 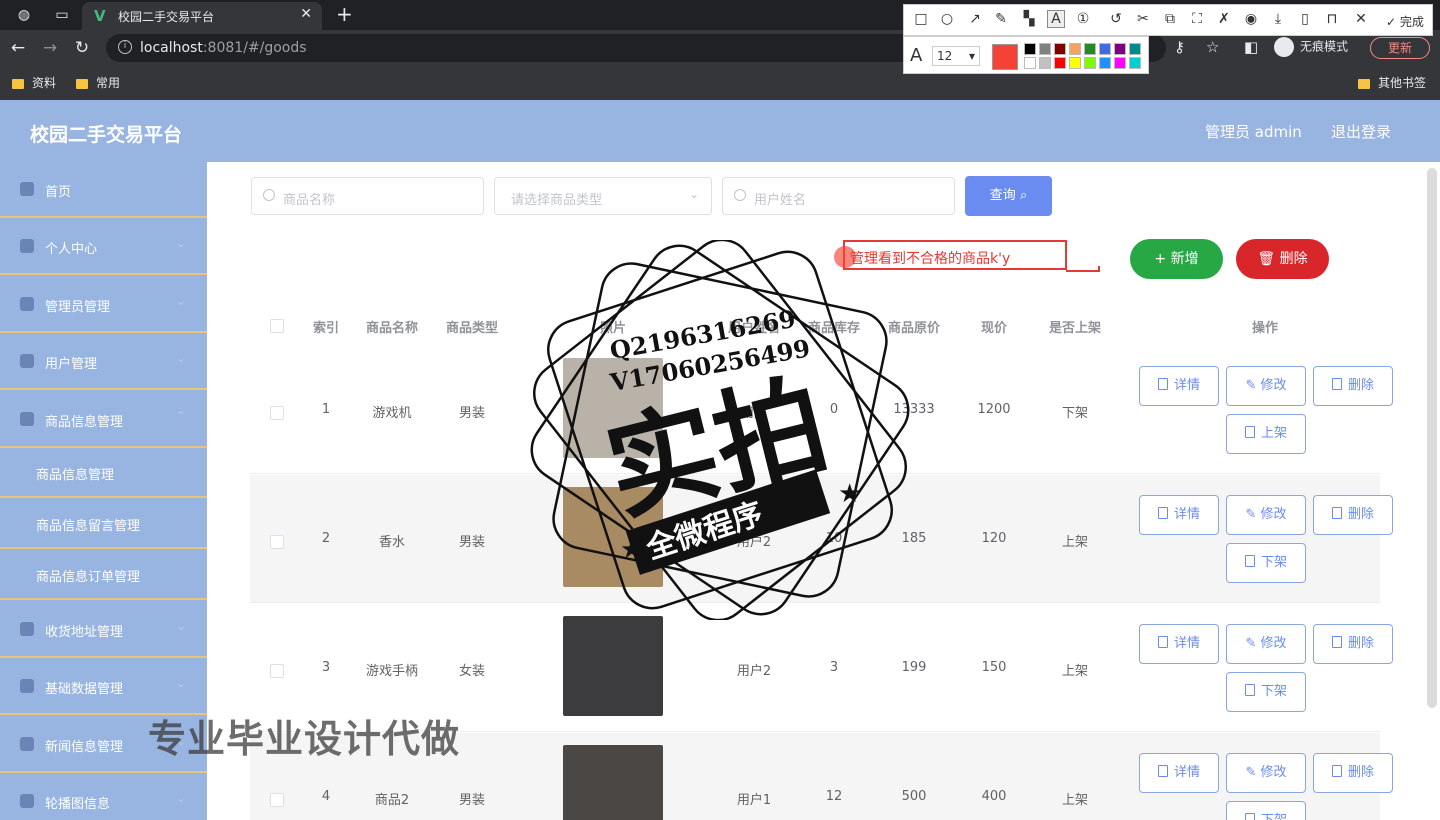 I want to click on scrollbar, so click(x=1432, y=438).